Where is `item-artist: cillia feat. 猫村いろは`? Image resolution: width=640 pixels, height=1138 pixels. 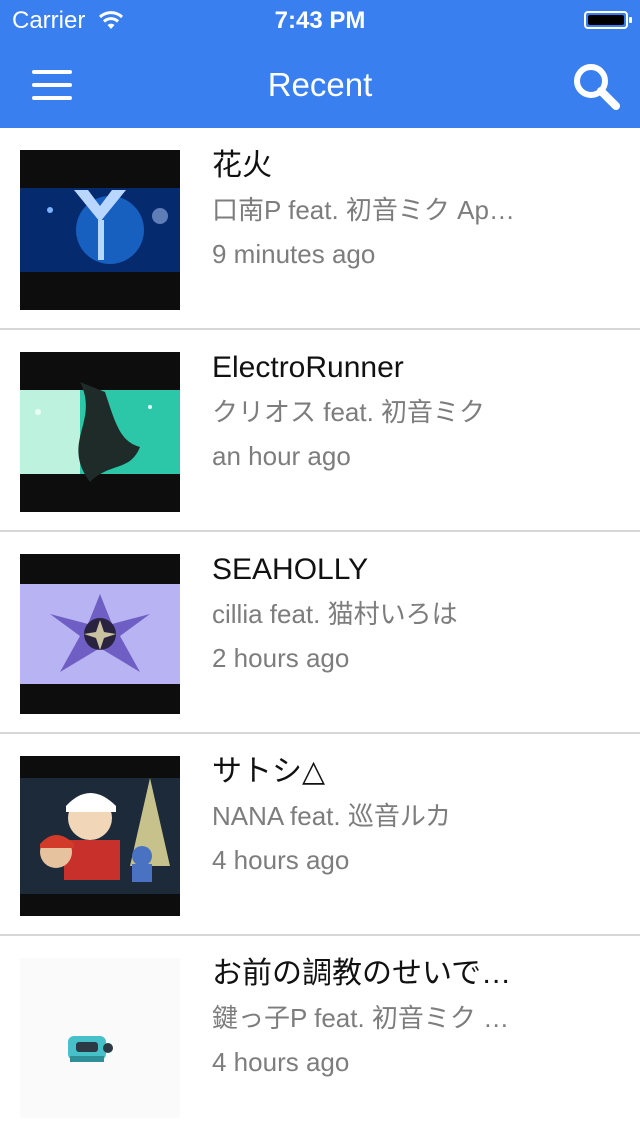 item-artist: cillia feat. 猫村いろは is located at coordinates (335, 614).